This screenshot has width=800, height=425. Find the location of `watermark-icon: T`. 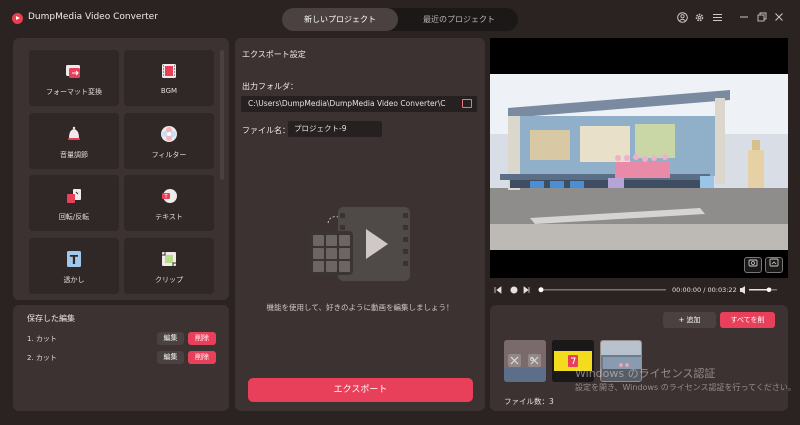

watermark-icon: T is located at coordinates (74, 259).